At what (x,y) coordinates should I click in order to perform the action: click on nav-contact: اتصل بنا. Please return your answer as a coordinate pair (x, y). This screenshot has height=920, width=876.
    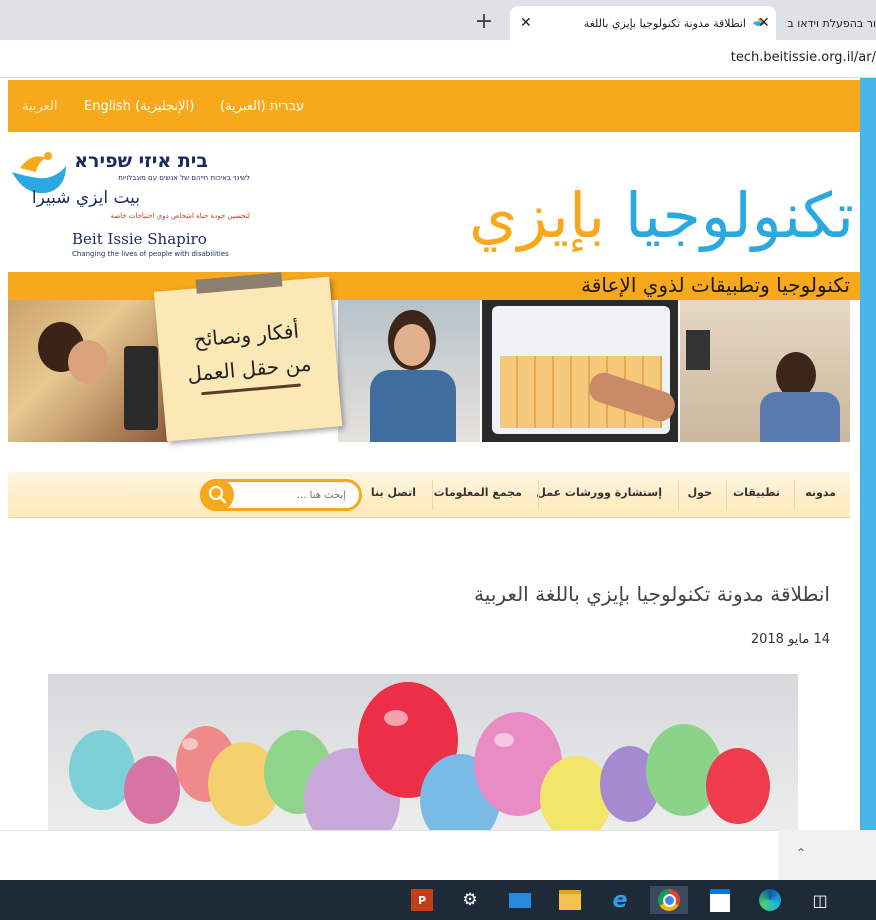
    Looking at the image, I should click on (393, 492).